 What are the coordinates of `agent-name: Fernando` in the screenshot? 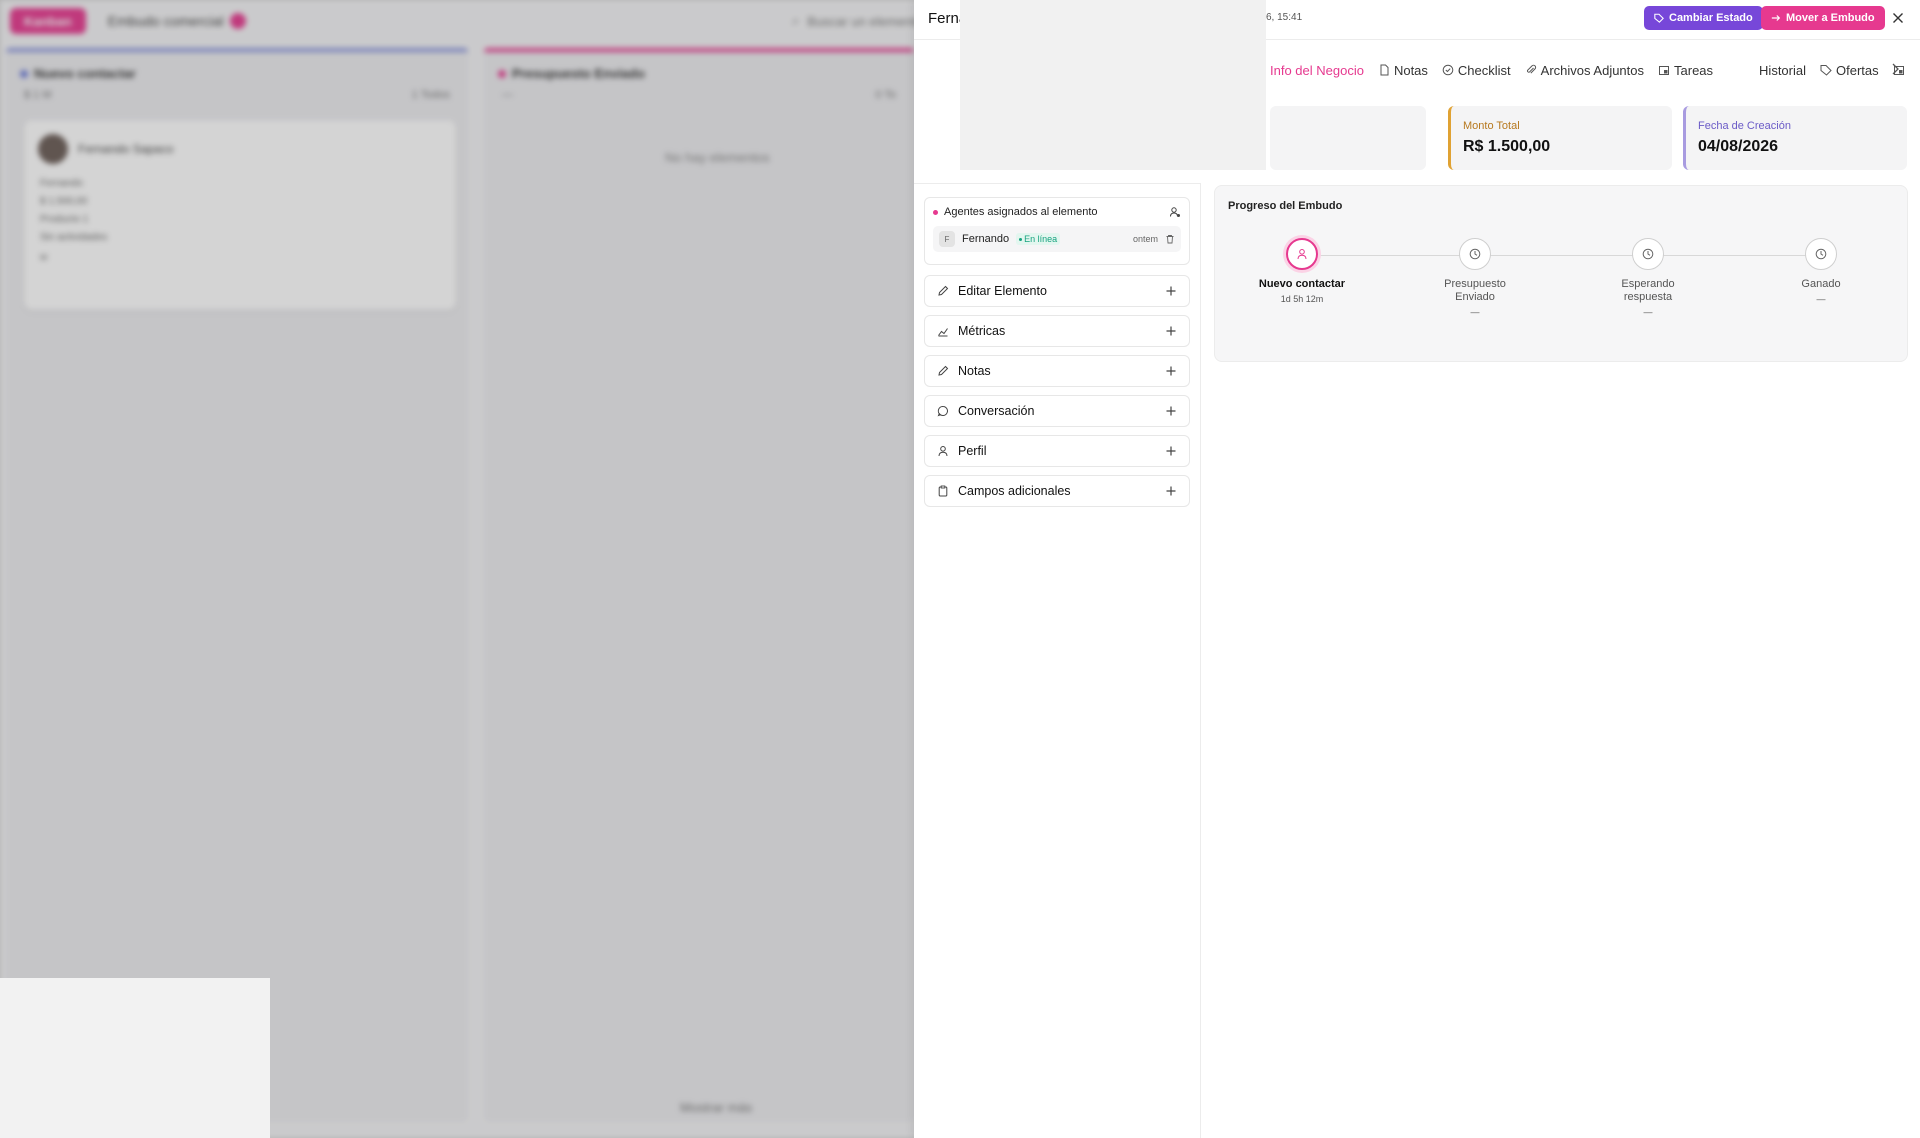 It's located at (986, 239).